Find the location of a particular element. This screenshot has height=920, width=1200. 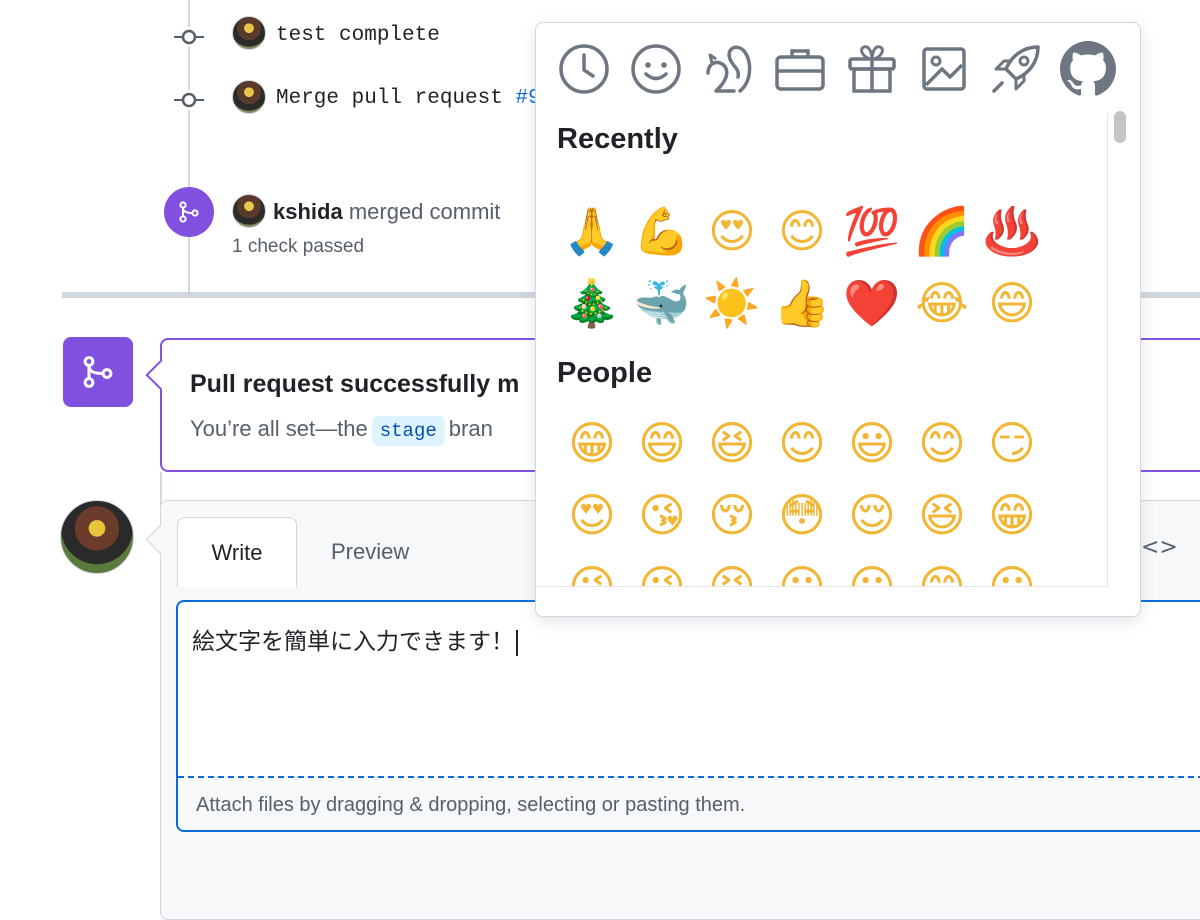

emoji-button: 🙏 is located at coordinates (592, 231).